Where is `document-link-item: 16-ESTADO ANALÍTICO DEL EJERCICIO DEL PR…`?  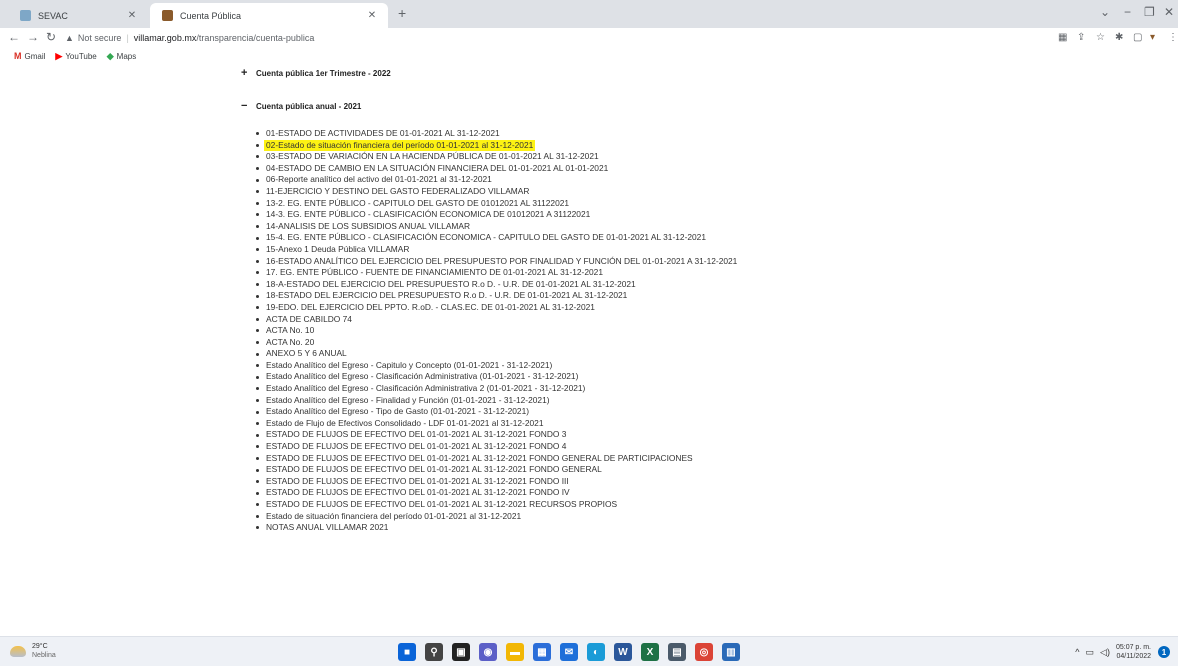
document-link-item: 16-ESTADO ANALÍTICO DEL EJERCICIO DEL PR… is located at coordinates (497, 262).